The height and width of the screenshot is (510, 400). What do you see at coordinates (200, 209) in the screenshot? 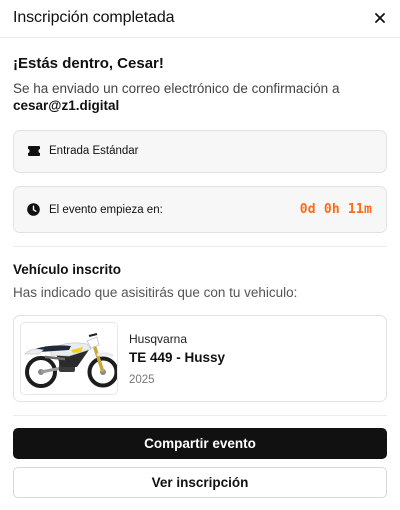
I see `event-timer-card: El evento empieza en: 0d 0h 11m` at bounding box center [200, 209].